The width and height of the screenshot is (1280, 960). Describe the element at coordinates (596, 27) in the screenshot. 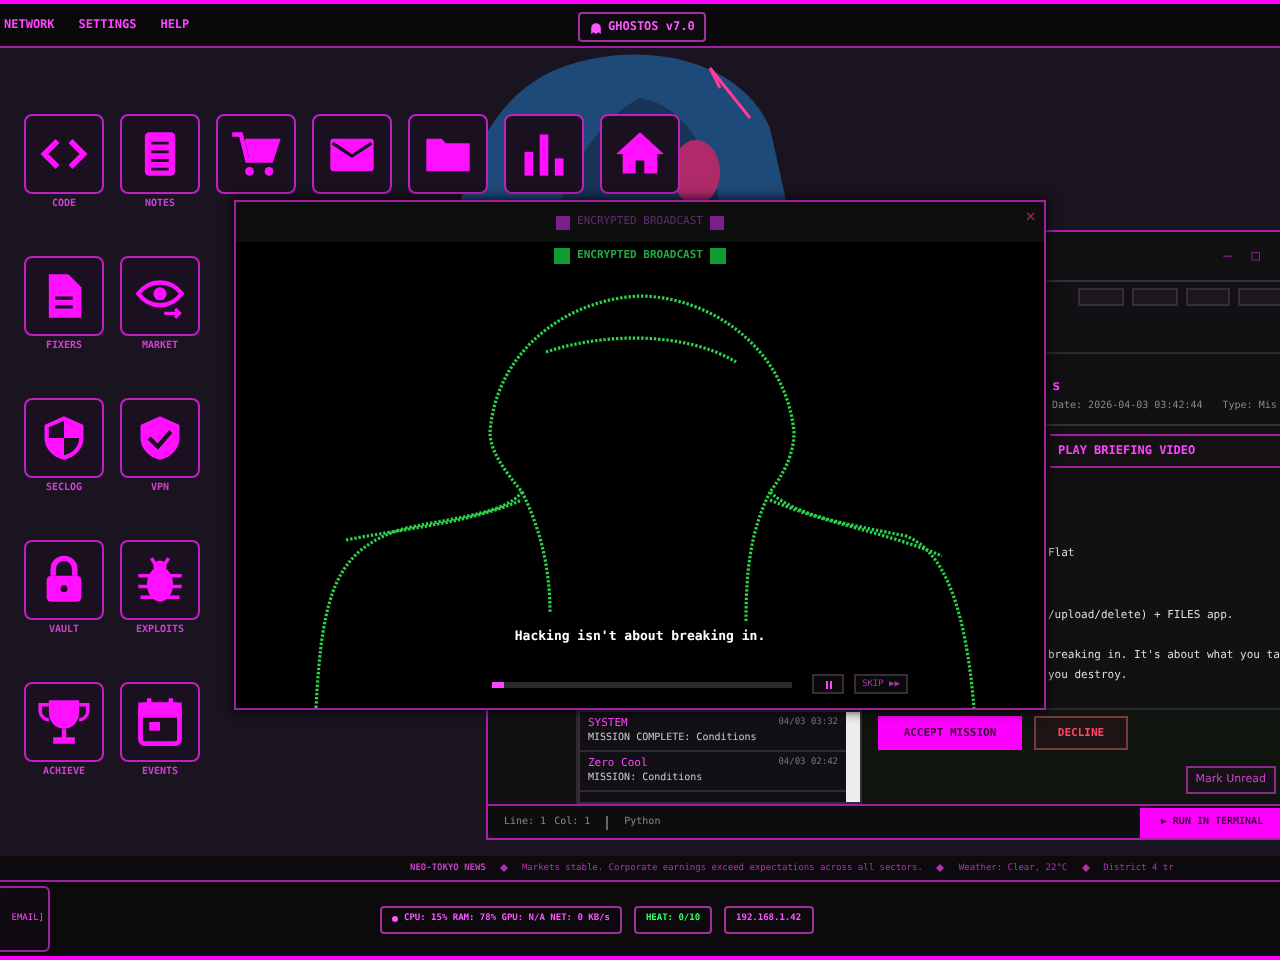

I see `ghost-icon` at that location.